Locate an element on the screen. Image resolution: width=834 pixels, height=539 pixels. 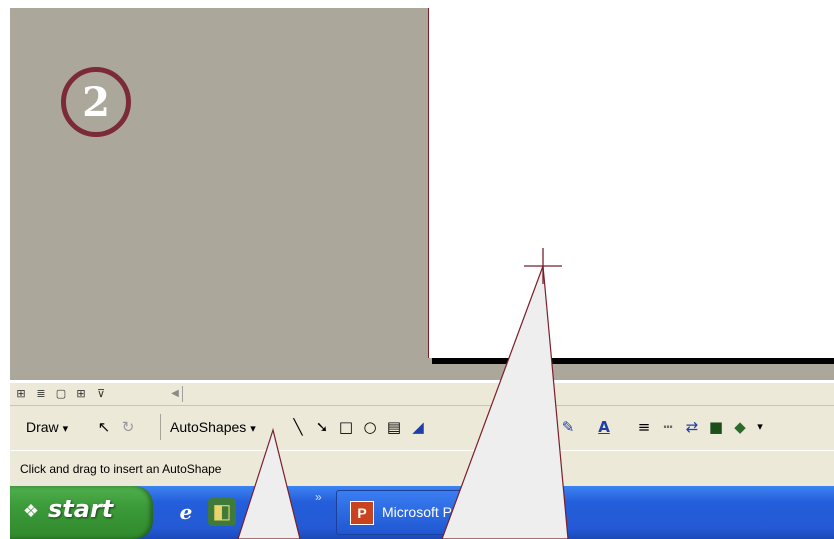
autoshapes-menu-button: AutoShapes ▾ is located at coordinates (213, 427).